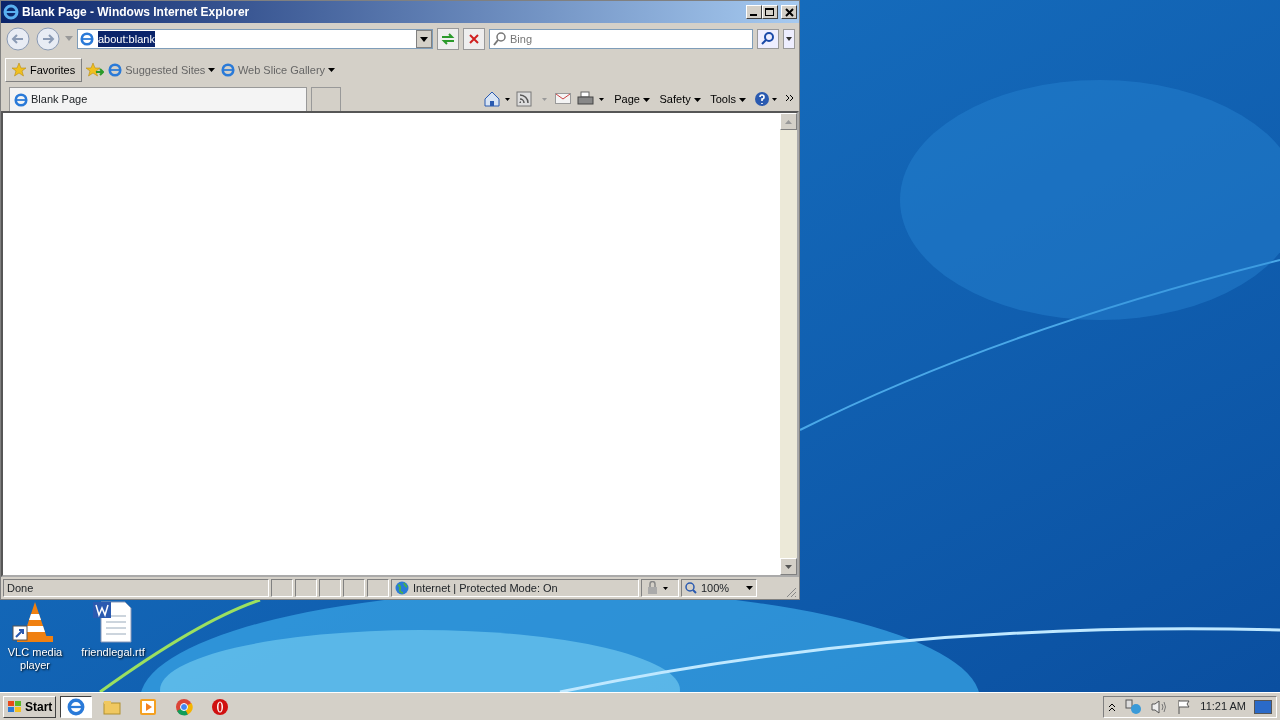 This screenshot has height=720, width=1280. Describe the element at coordinates (255, 39) in the screenshot. I see `address-field: about:blank` at that location.